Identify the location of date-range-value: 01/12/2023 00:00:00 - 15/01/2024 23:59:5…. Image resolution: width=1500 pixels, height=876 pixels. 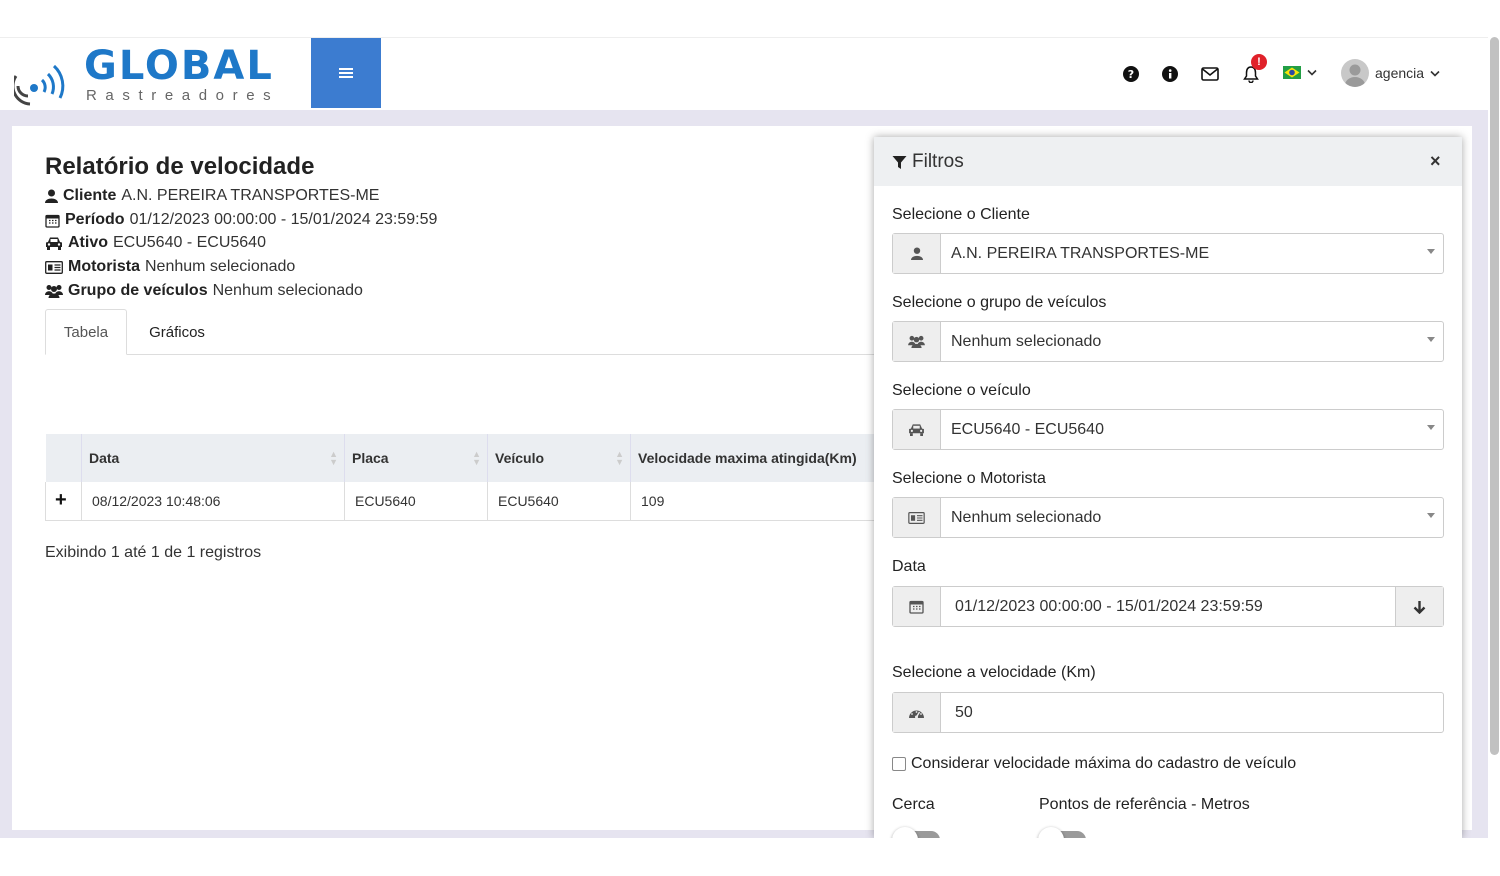
(1109, 606).